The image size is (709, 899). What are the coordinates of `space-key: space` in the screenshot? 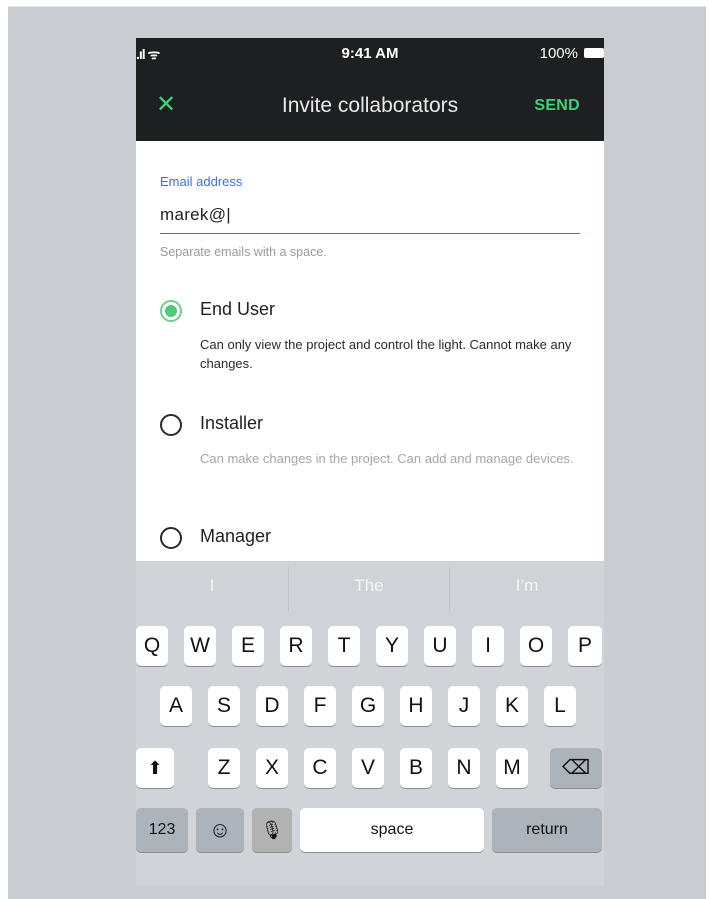 It's located at (392, 830).